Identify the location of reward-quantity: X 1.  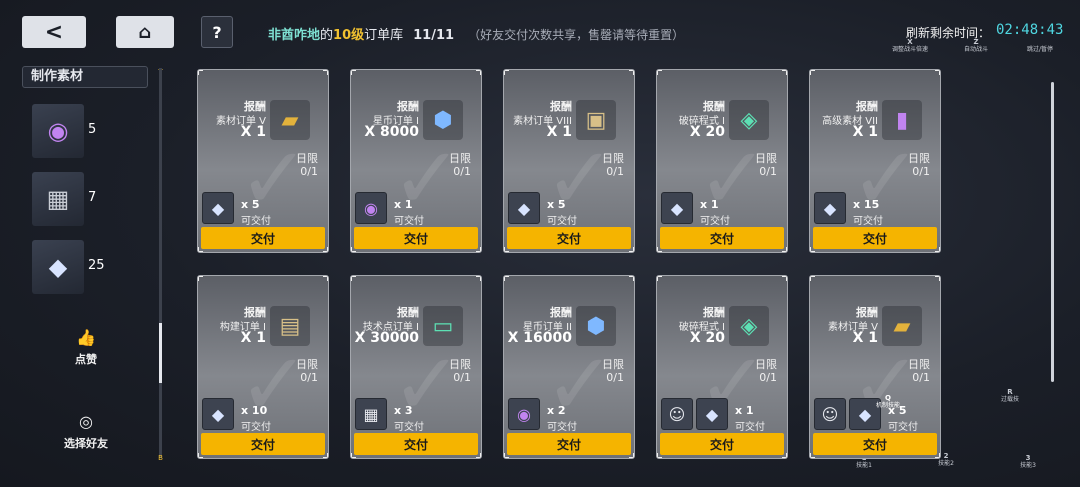
(865, 338).